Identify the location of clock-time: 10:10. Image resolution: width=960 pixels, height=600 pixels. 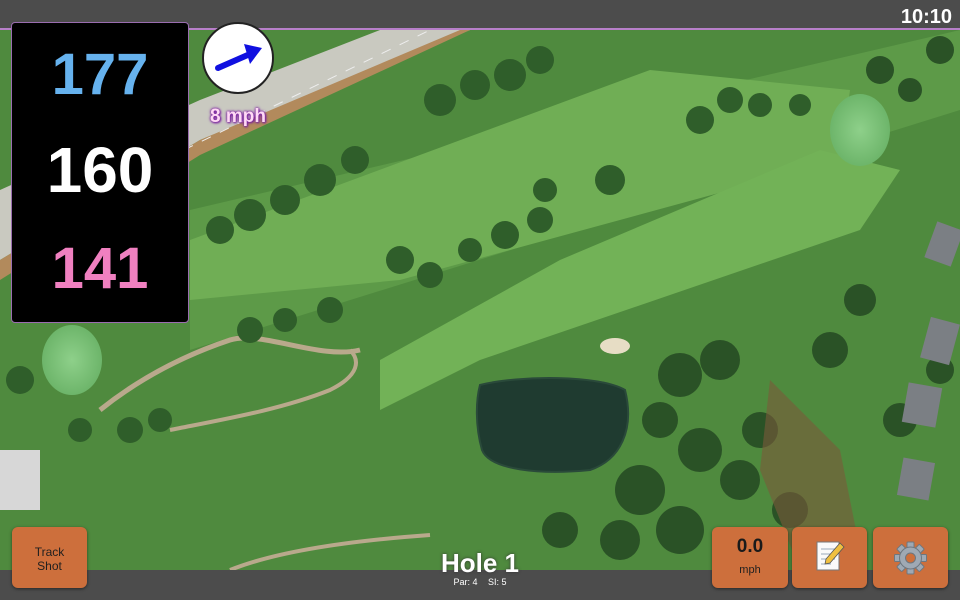
(926, 17).